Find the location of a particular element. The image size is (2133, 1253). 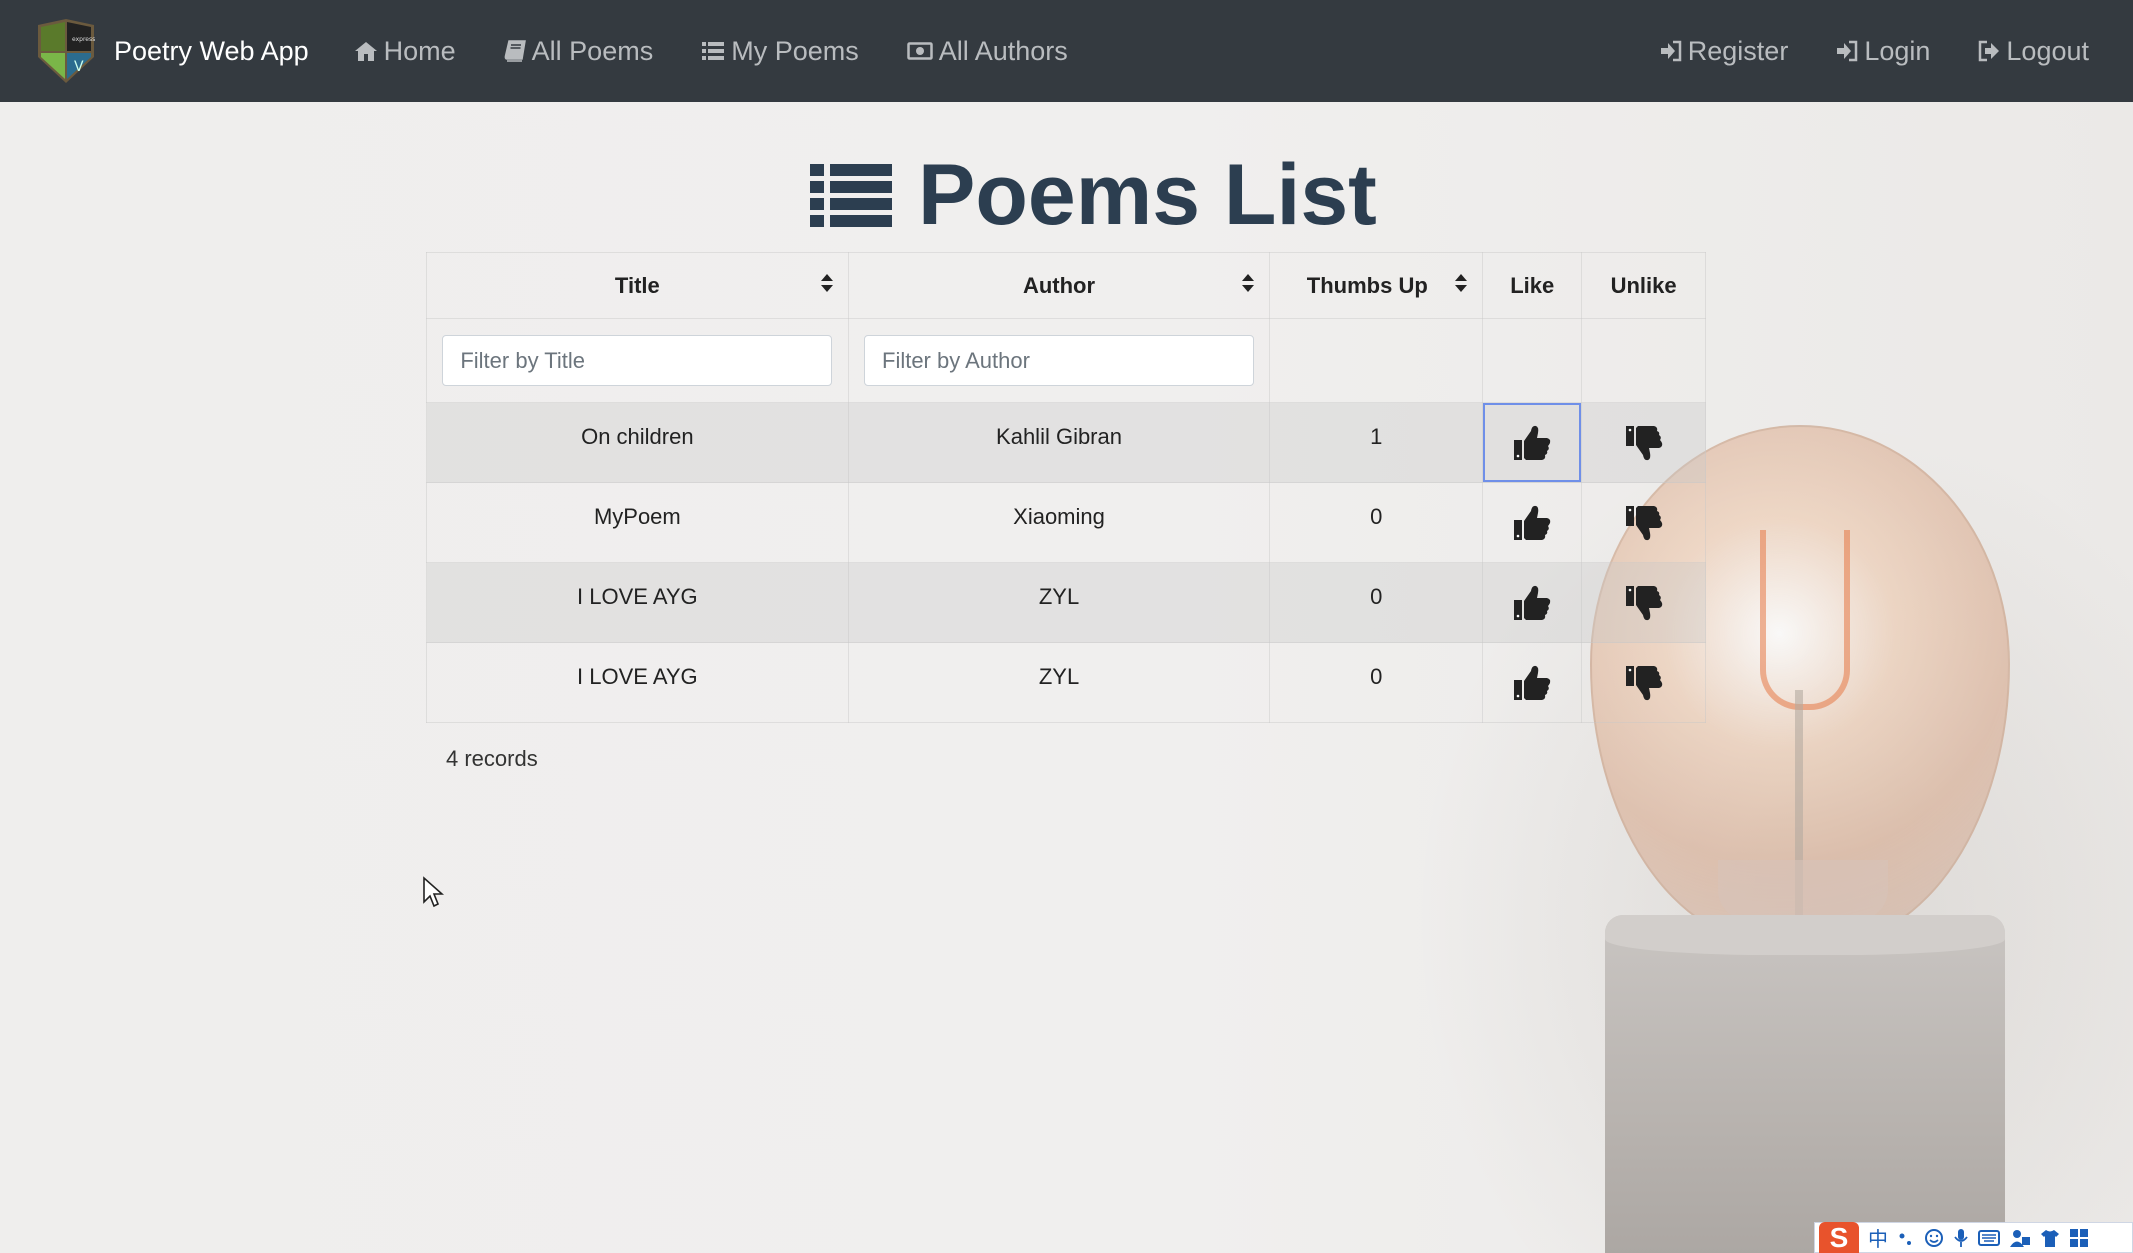

sign-in-icon is located at coordinates (1671, 51).